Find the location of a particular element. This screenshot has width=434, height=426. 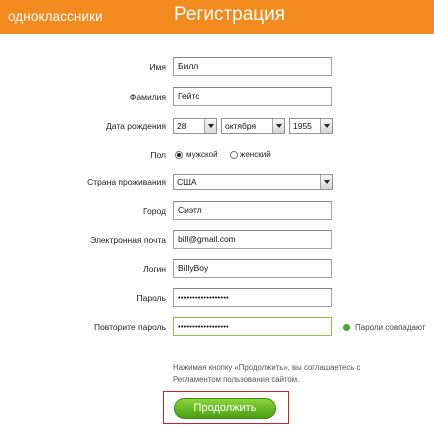

gender-female-label: женский is located at coordinates (255, 154).